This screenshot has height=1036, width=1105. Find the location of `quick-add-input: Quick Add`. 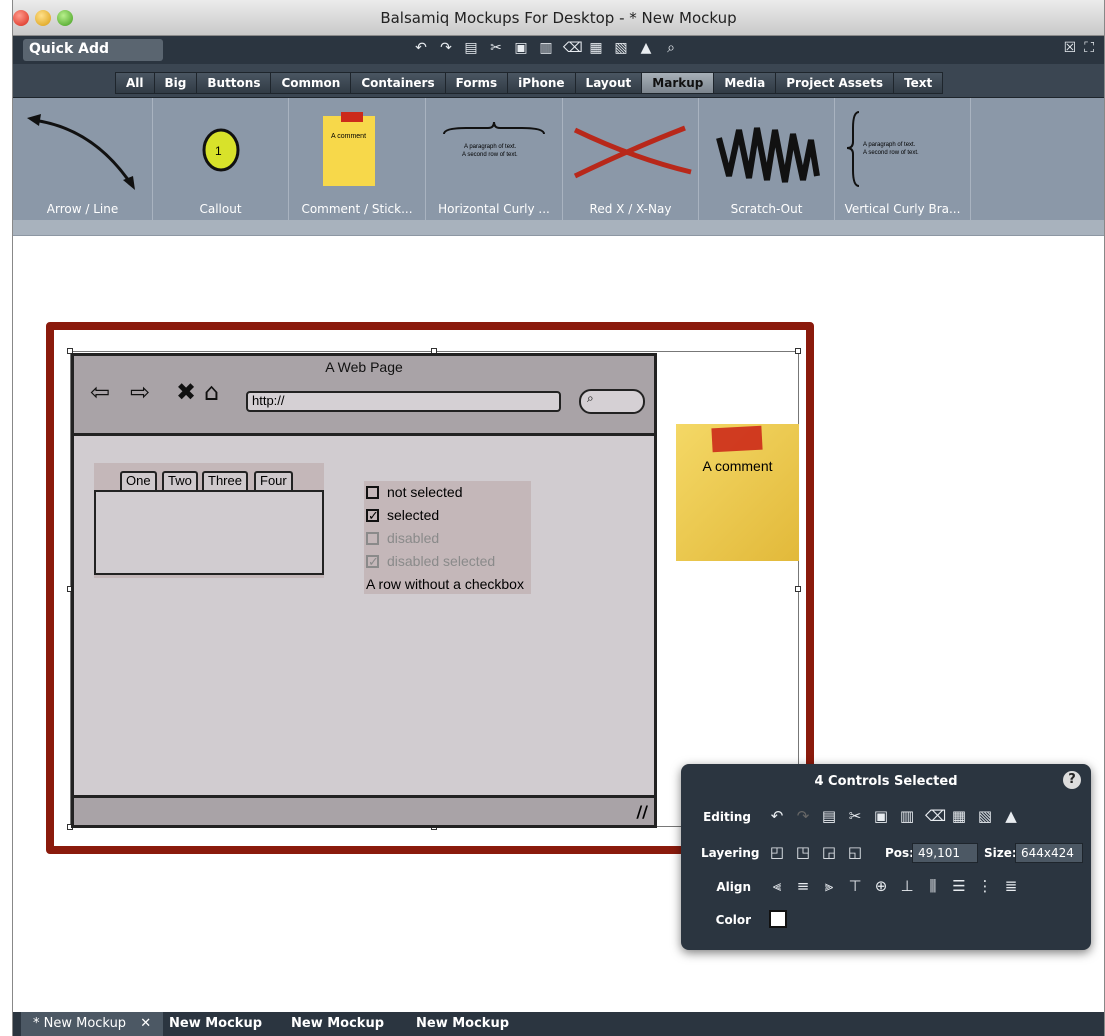

quick-add-input: Quick Add is located at coordinates (93, 50).